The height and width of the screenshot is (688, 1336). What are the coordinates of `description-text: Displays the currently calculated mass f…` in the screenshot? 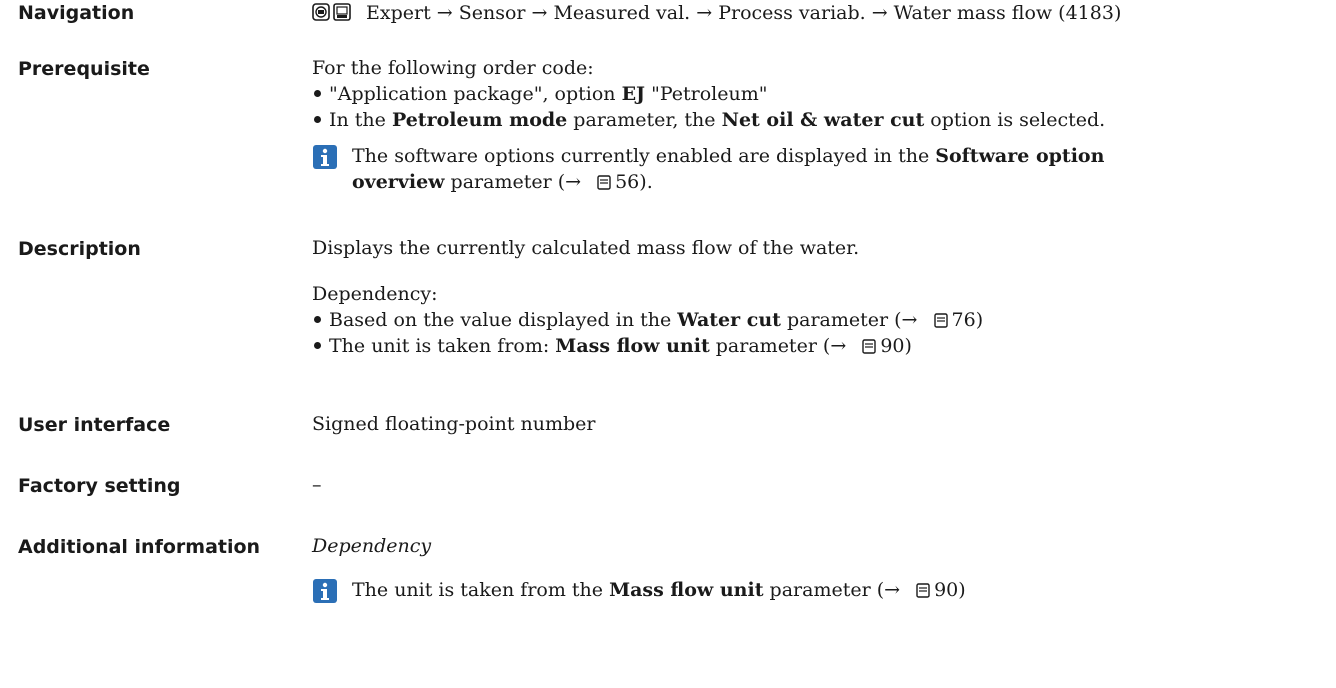 It's located at (586, 248).